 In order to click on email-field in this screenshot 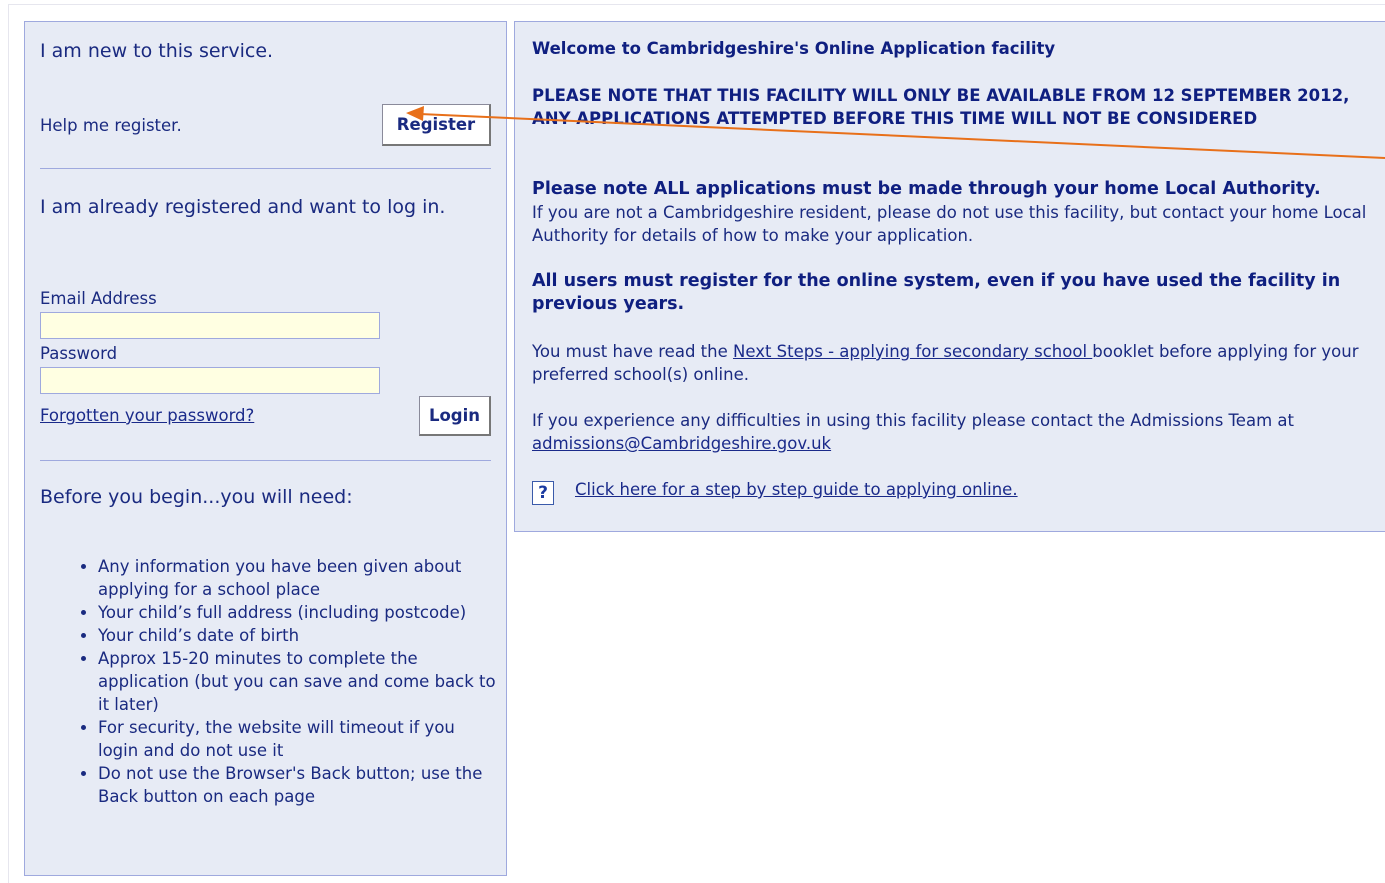, I will do `click(210, 325)`.